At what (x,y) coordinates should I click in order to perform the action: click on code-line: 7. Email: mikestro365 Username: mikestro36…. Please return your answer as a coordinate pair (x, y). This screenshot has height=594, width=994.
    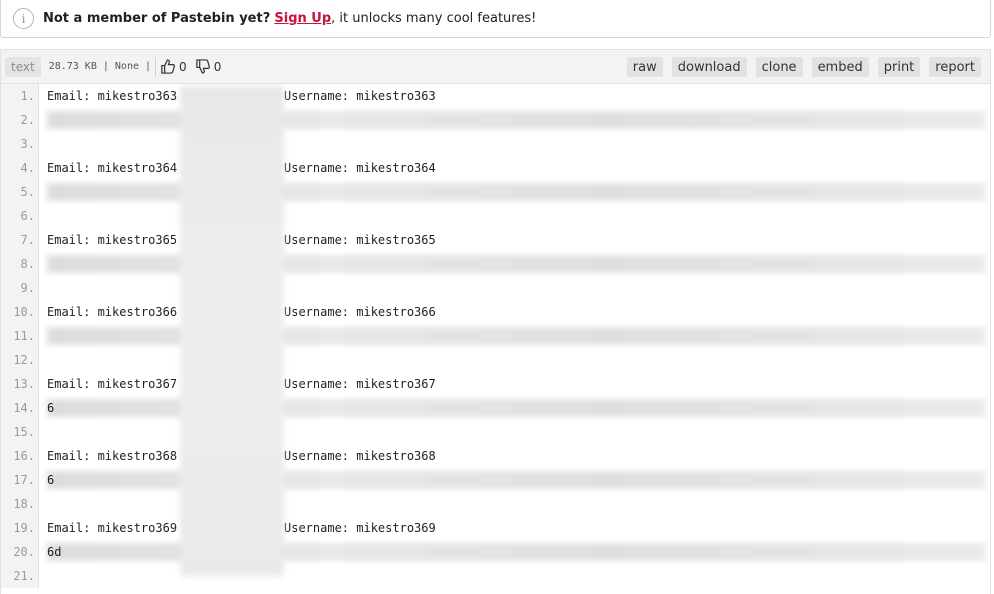
    Looking at the image, I should click on (495, 240).